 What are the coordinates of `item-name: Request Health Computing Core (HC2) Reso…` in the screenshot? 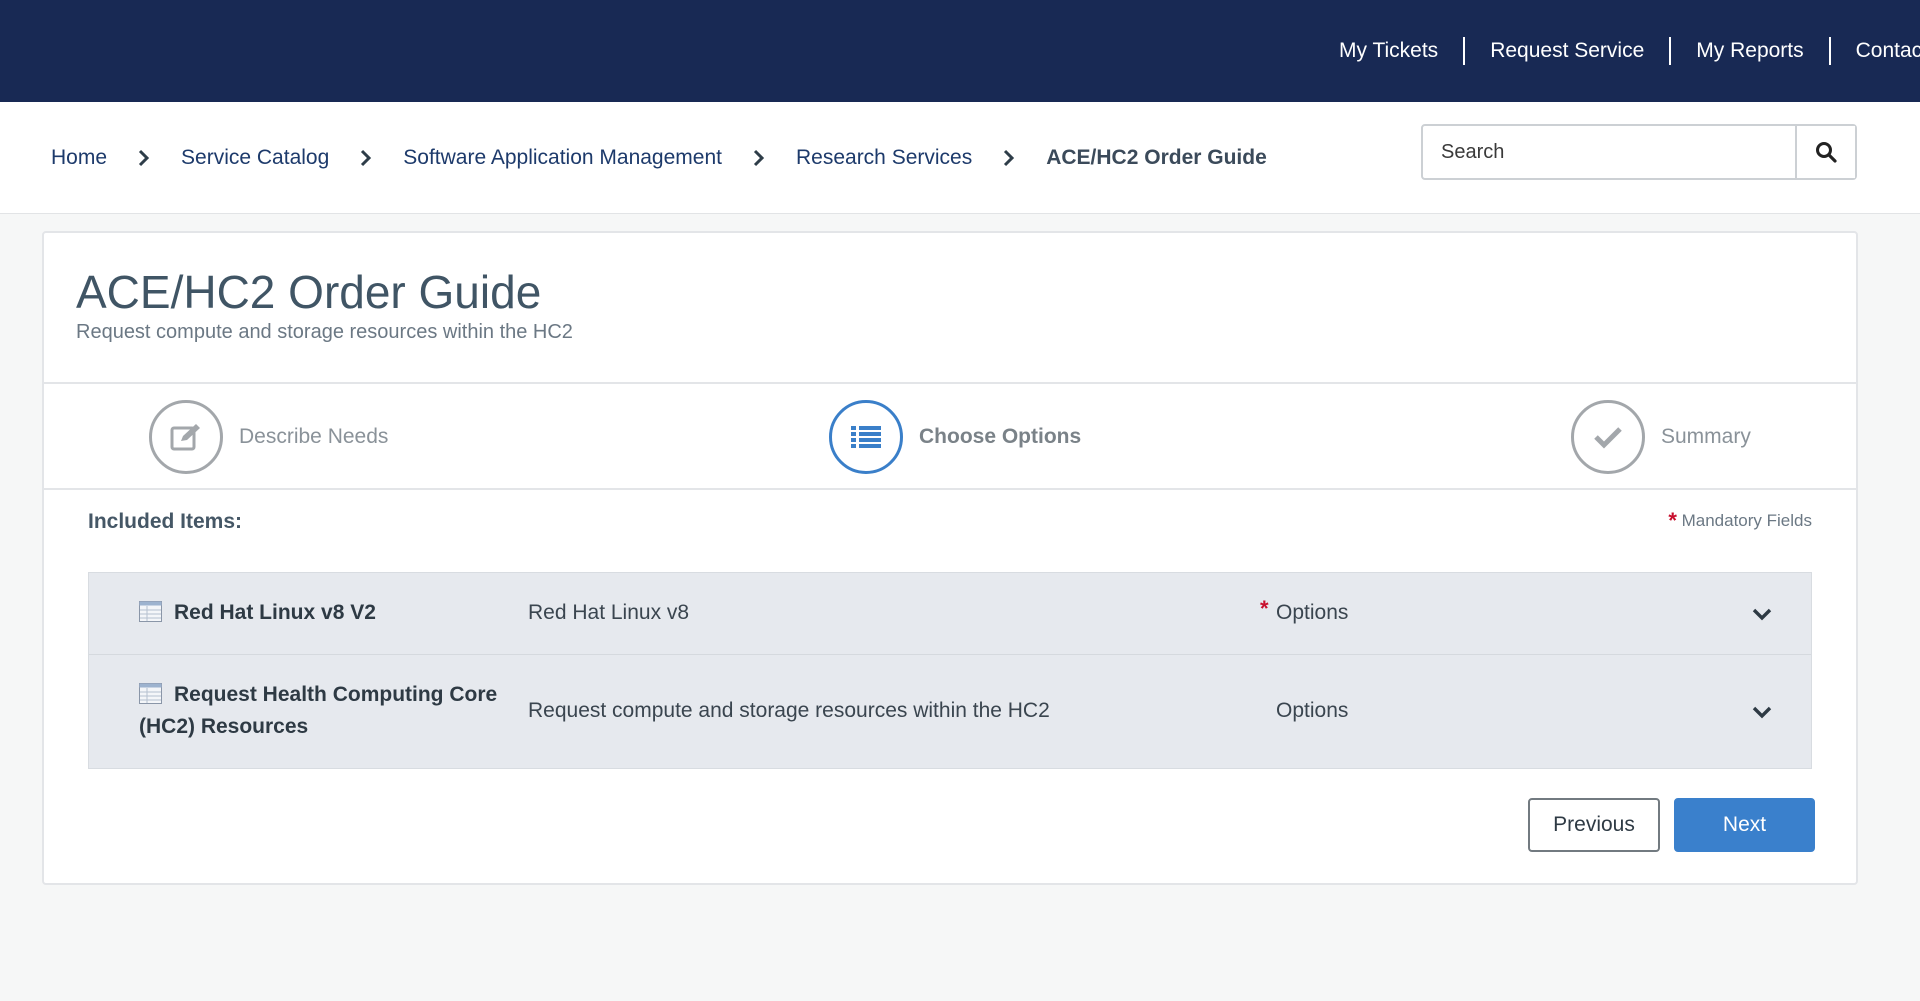 It's located at (319, 711).